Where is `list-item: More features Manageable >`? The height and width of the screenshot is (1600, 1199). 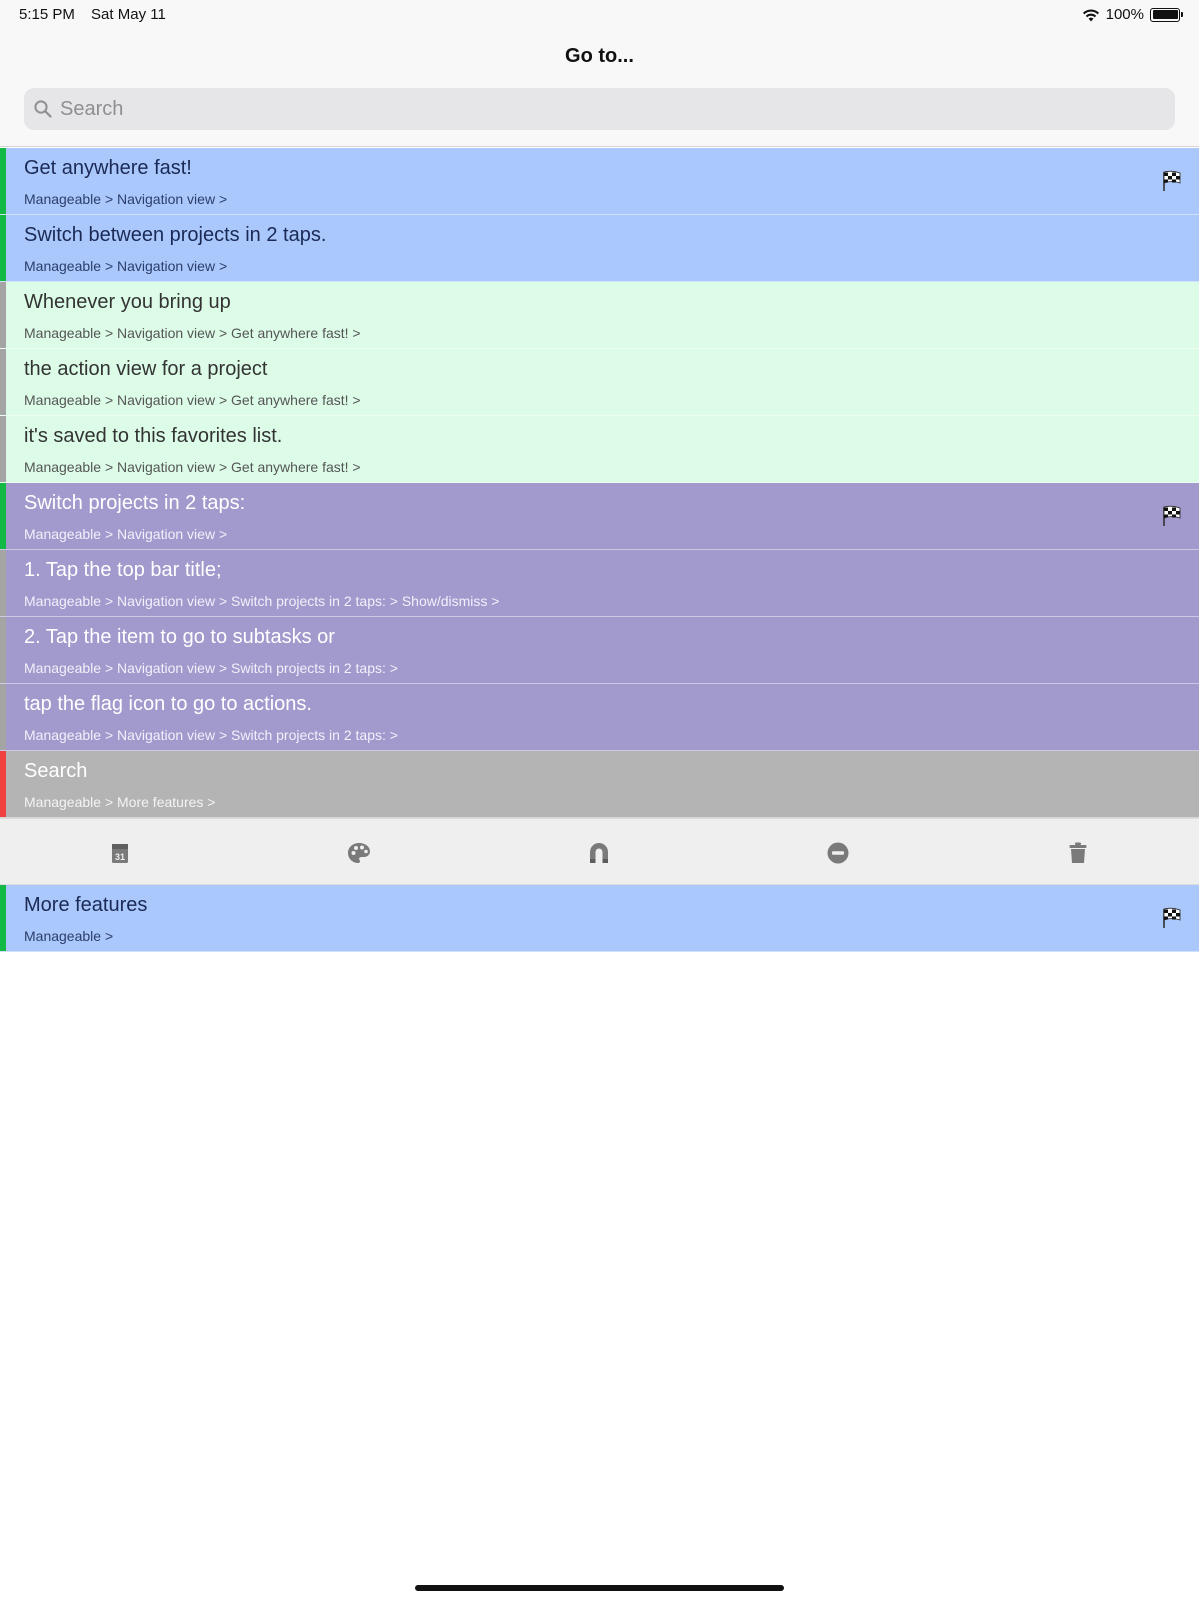
list-item: More features Manageable > is located at coordinates (599, 918).